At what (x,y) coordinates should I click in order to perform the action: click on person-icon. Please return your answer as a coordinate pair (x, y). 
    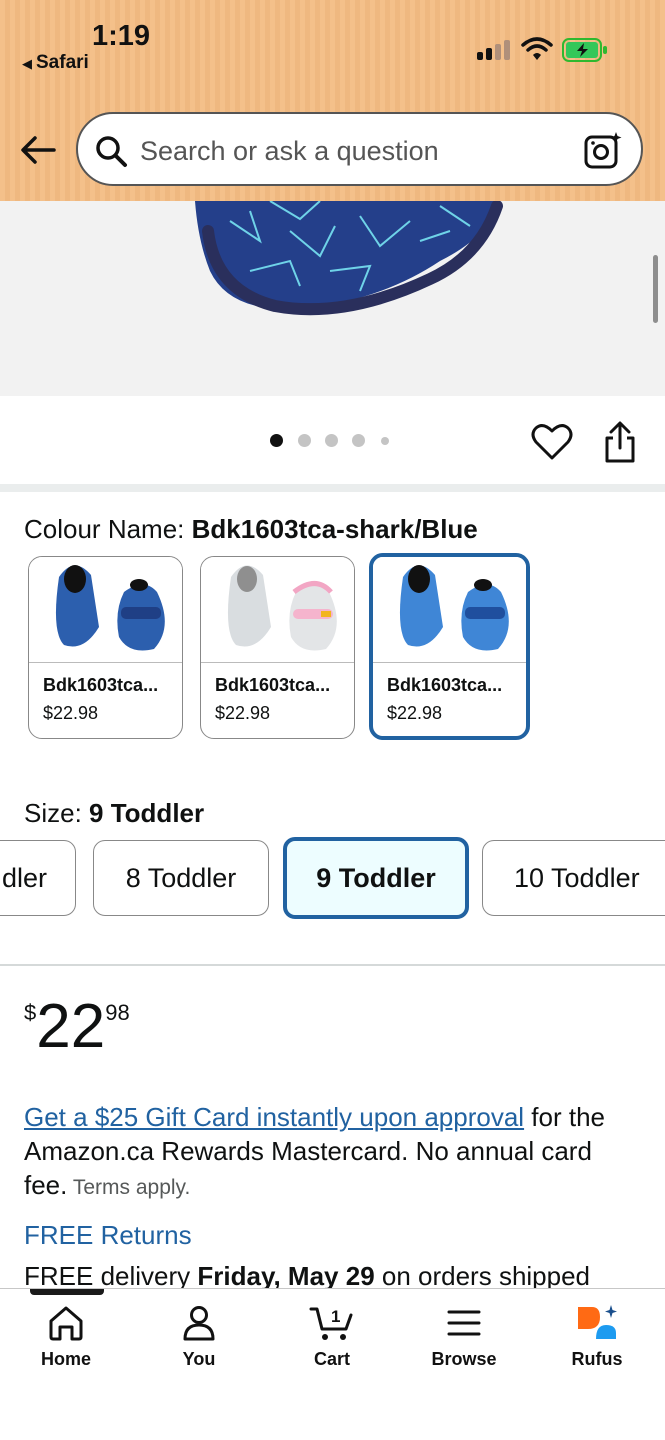
    Looking at the image, I should click on (199, 1323).